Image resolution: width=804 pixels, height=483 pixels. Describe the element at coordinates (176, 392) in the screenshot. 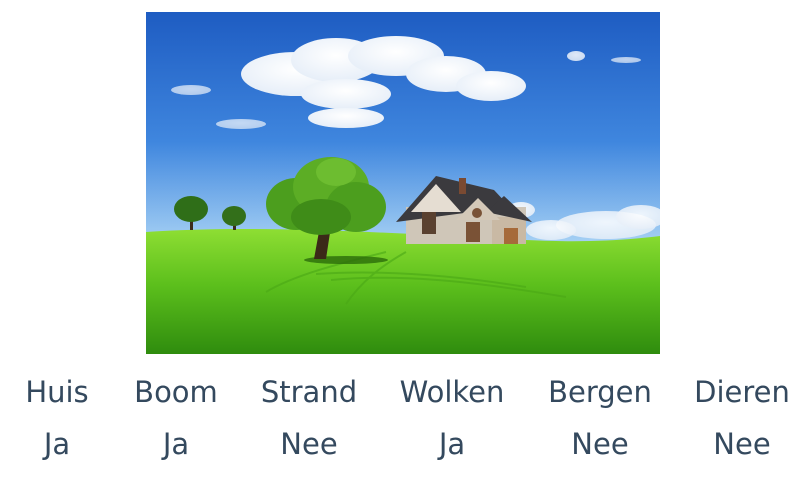

I see `item-word: Boom` at that location.